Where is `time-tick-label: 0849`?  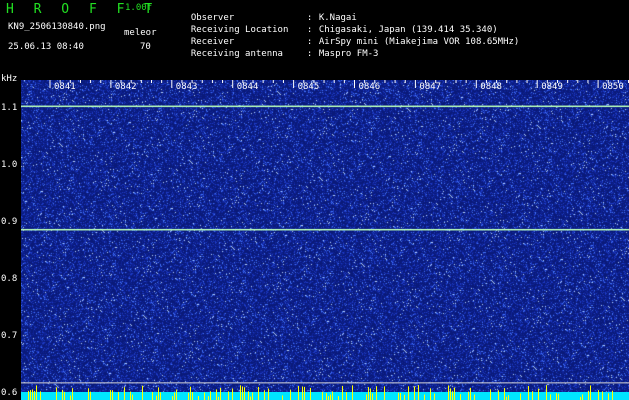
time-tick-label: 0849 is located at coordinates (552, 87).